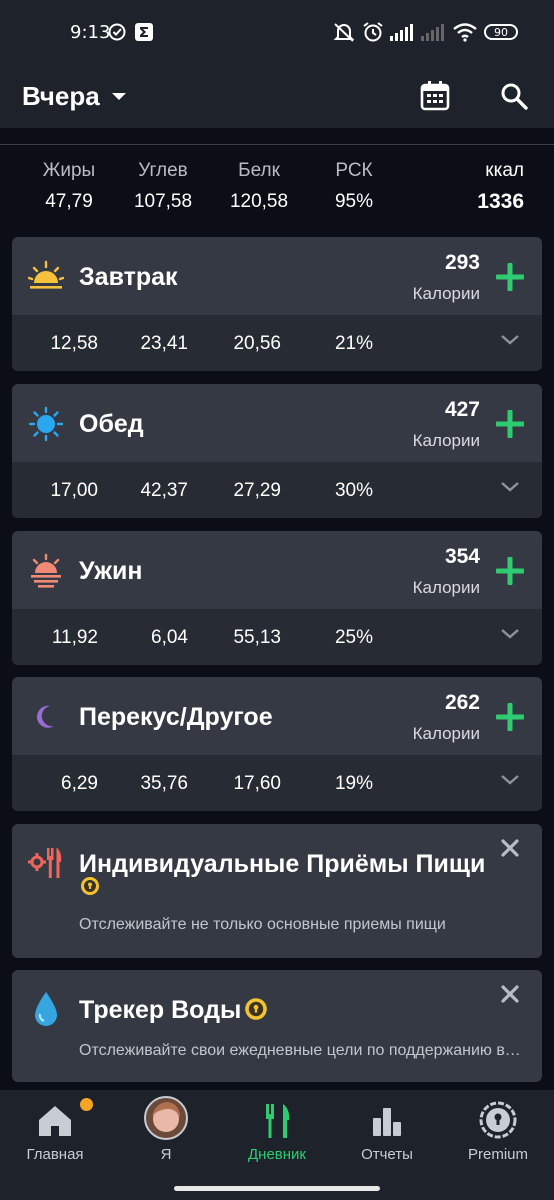  Describe the element at coordinates (74, 343) in the screenshot. I see `macro-fat: 12,58` at that location.